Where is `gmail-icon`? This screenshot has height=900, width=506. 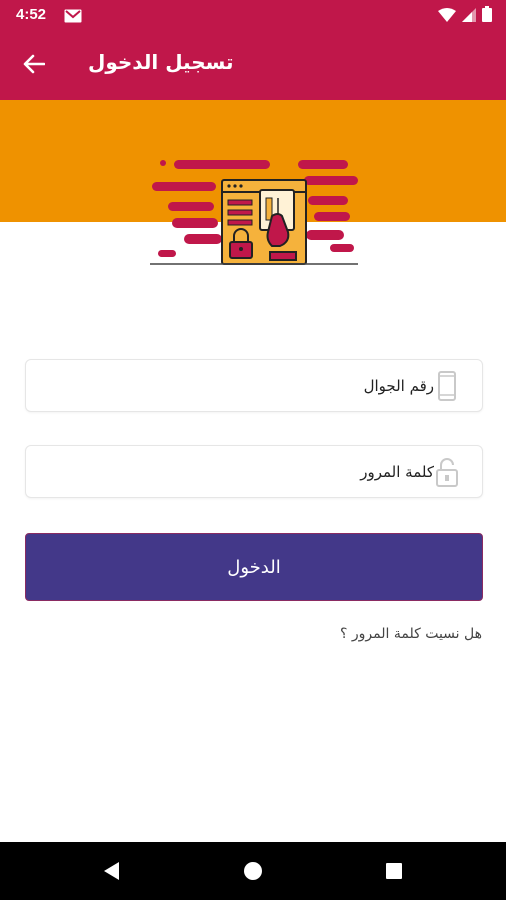
gmail-icon is located at coordinates (73, 15).